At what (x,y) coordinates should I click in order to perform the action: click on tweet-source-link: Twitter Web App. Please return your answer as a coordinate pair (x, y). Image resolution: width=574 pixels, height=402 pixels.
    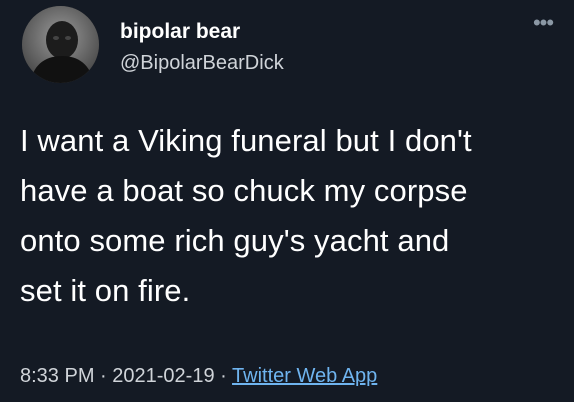
    Looking at the image, I should click on (304, 376).